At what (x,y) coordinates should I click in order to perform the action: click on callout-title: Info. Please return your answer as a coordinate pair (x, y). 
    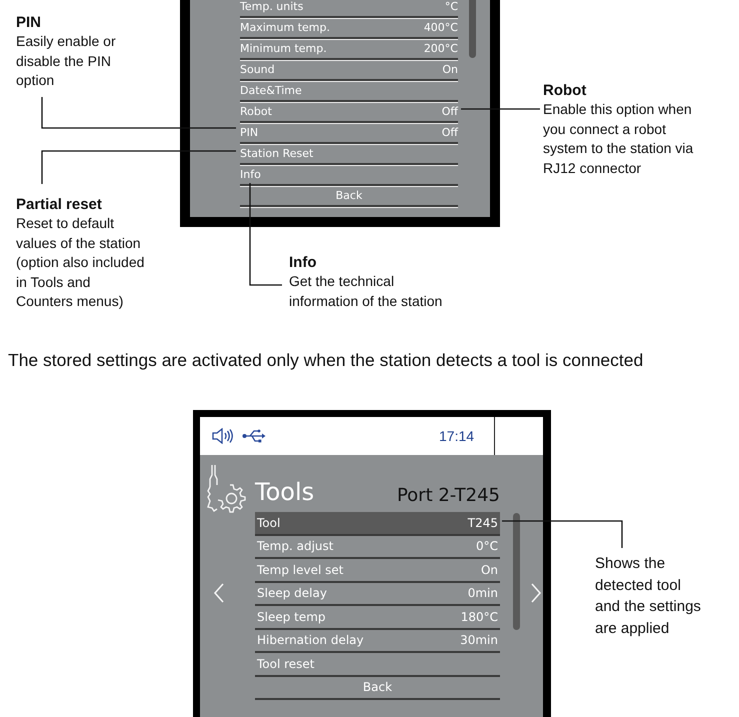
    Looking at the image, I should click on (303, 262).